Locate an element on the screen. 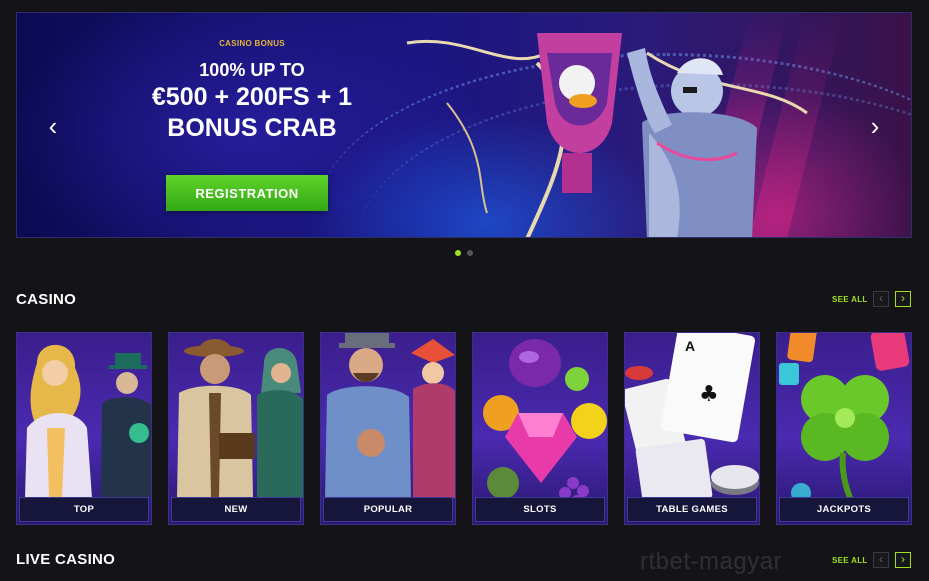 The width and height of the screenshot is (929, 581). casino-section-title: CASINO is located at coordinates (46, 299).